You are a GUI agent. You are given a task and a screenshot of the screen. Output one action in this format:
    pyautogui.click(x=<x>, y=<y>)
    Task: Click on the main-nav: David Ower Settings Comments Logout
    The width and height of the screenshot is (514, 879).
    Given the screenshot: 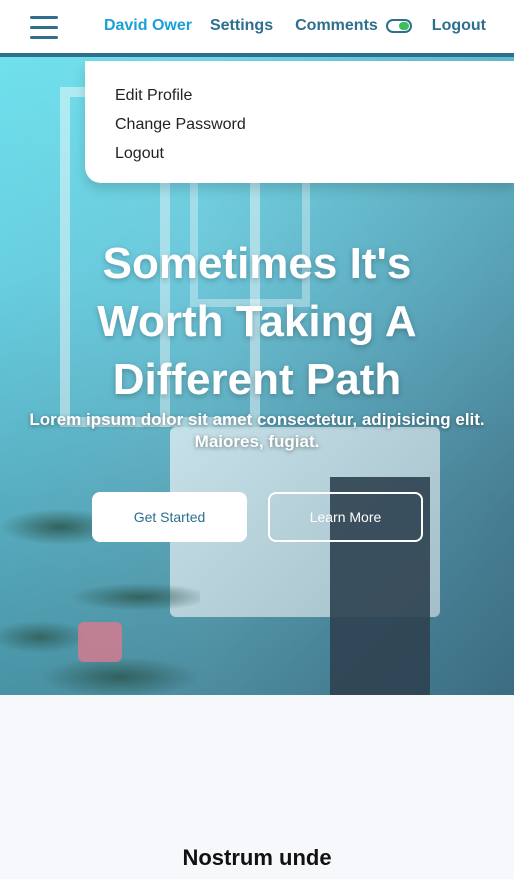 What is the action you would take?
    pyautogui.click(x=295, y=26)
    